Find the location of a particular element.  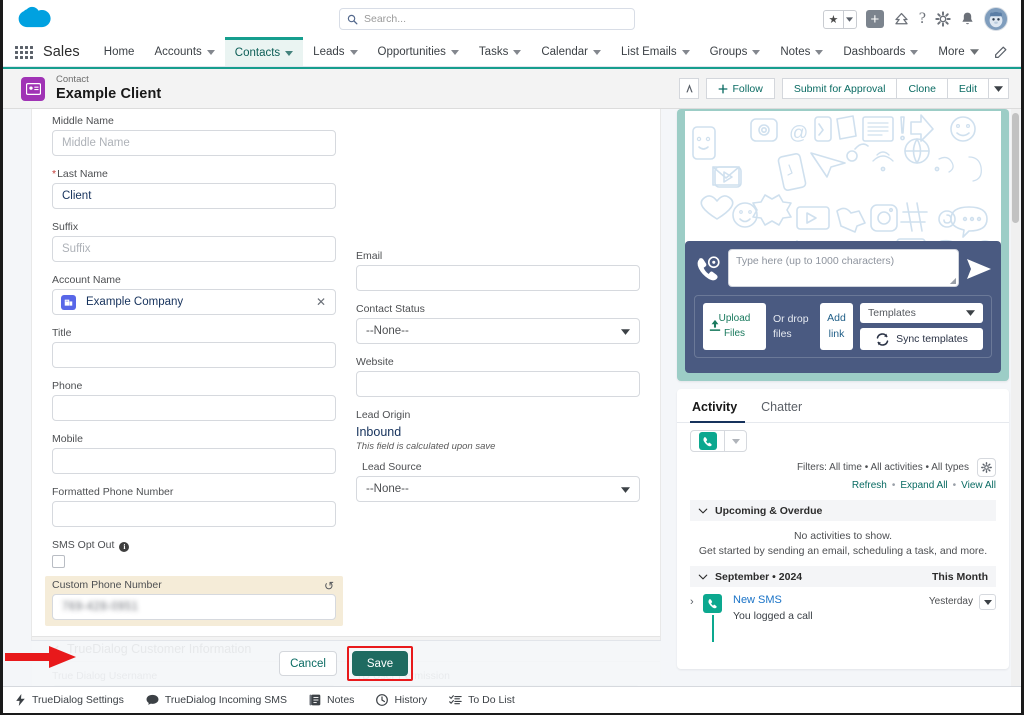

tab-activity: Activity is located at coordinates (724, 406).